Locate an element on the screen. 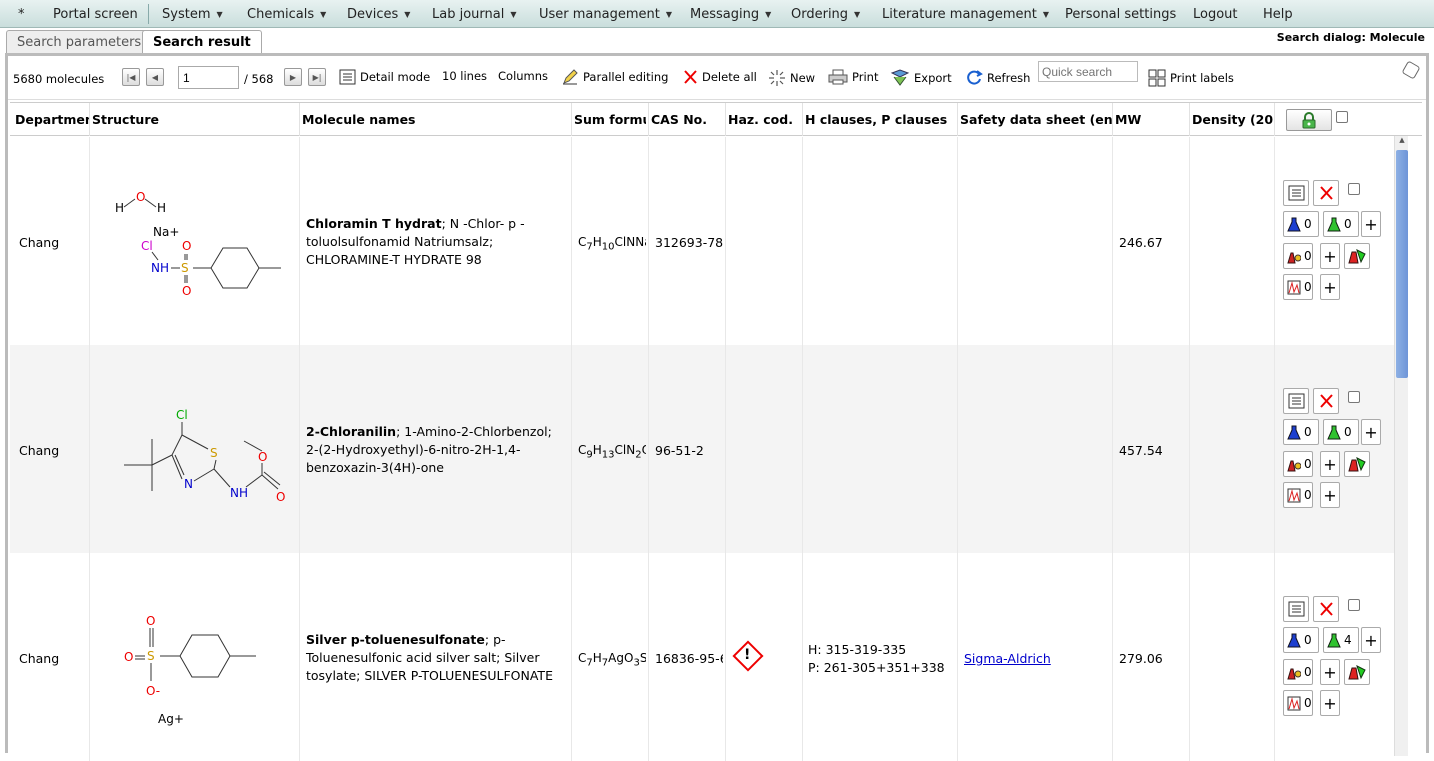  print-labels-button: Print labels is located at coordinates (1191, 78).